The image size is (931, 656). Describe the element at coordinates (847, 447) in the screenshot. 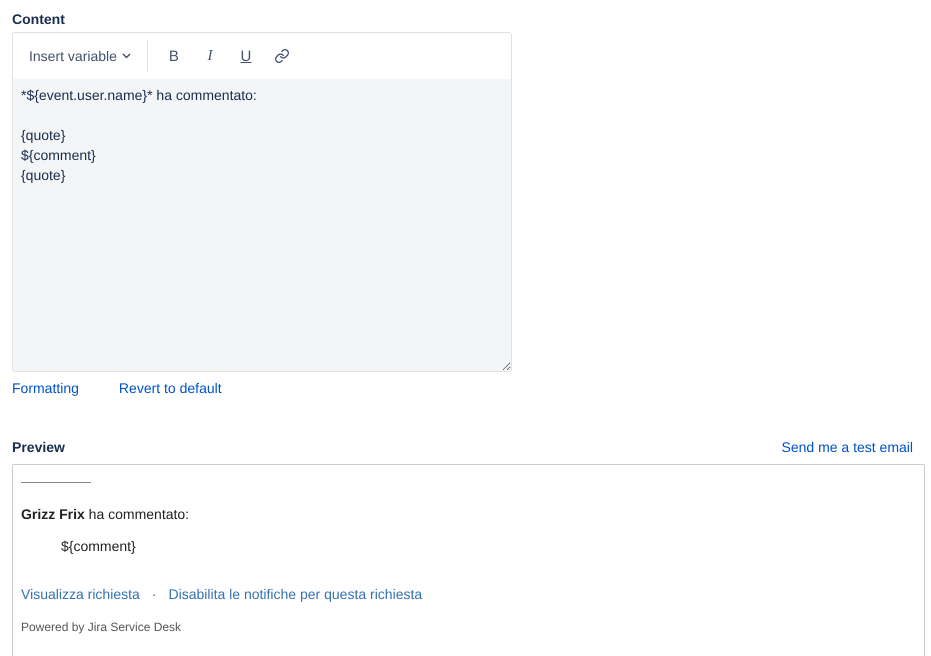

I see `test-email-link: Send me a test email` at that location.